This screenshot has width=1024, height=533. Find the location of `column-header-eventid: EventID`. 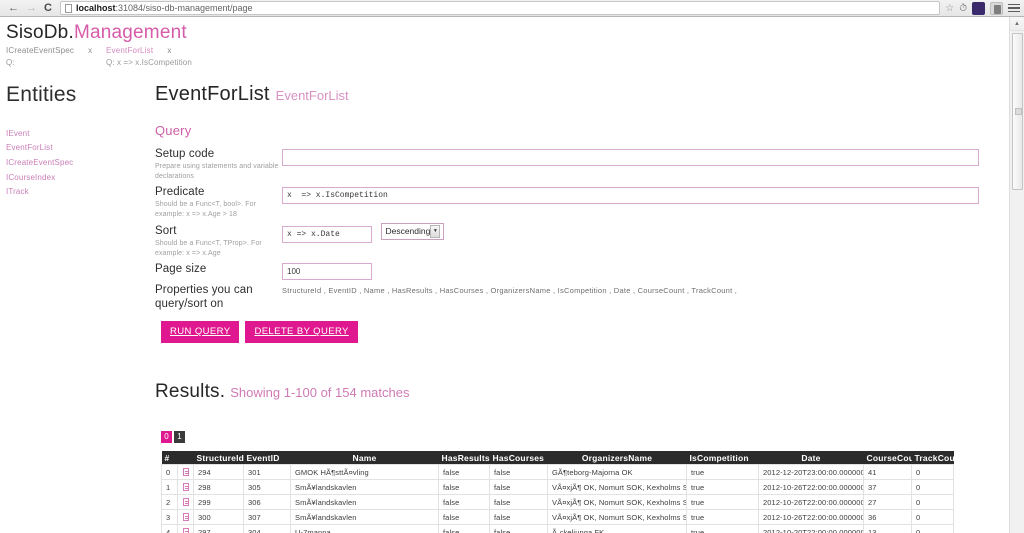

column-header-eventid: EventID is located at coordinates (267, 457).